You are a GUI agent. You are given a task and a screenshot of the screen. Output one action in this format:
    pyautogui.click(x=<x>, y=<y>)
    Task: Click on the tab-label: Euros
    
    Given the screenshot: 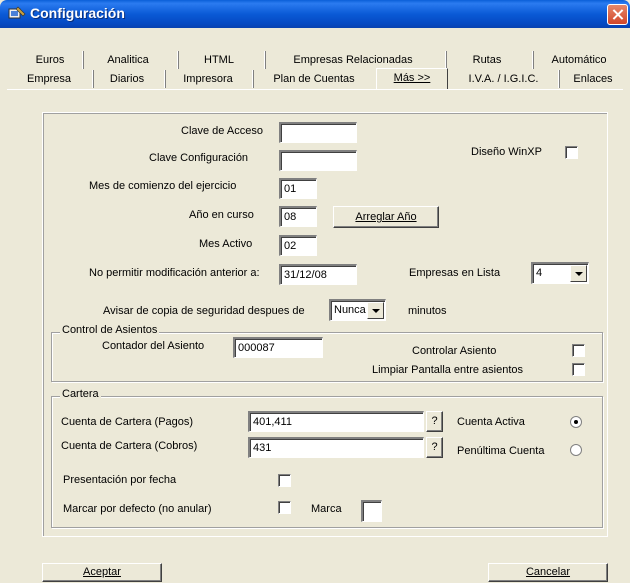 What is the action you would take?
    pyautogui.click(x=50, y=60)
    